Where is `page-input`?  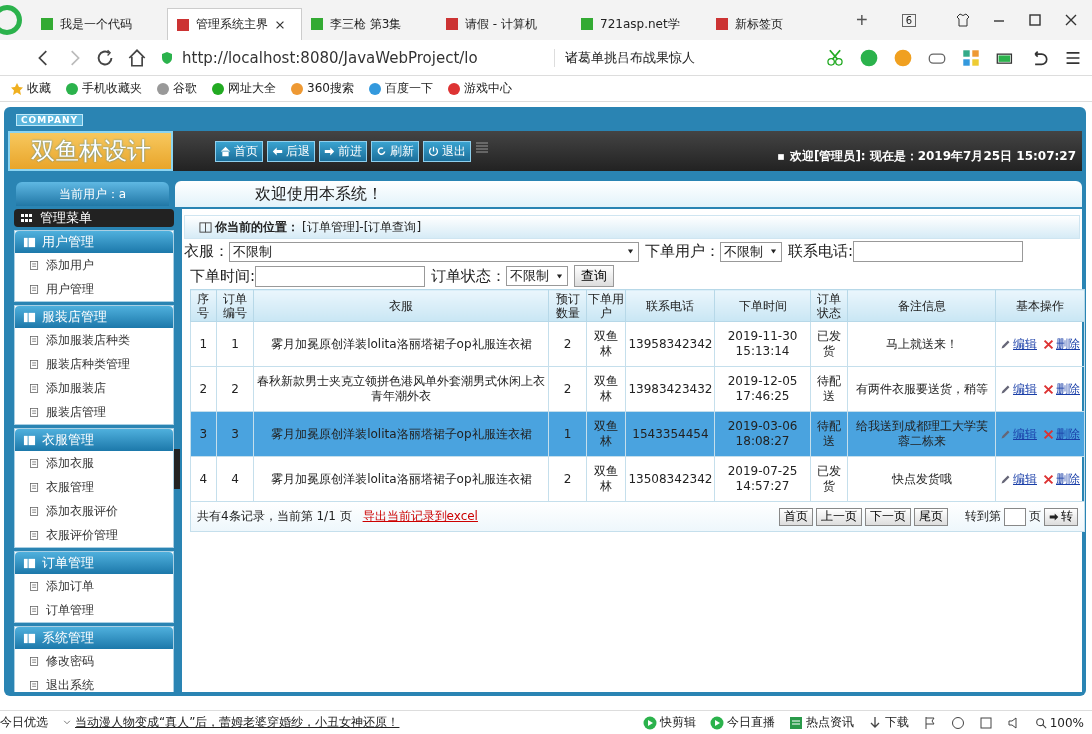
page-input is located at coordinates (1015, 516).